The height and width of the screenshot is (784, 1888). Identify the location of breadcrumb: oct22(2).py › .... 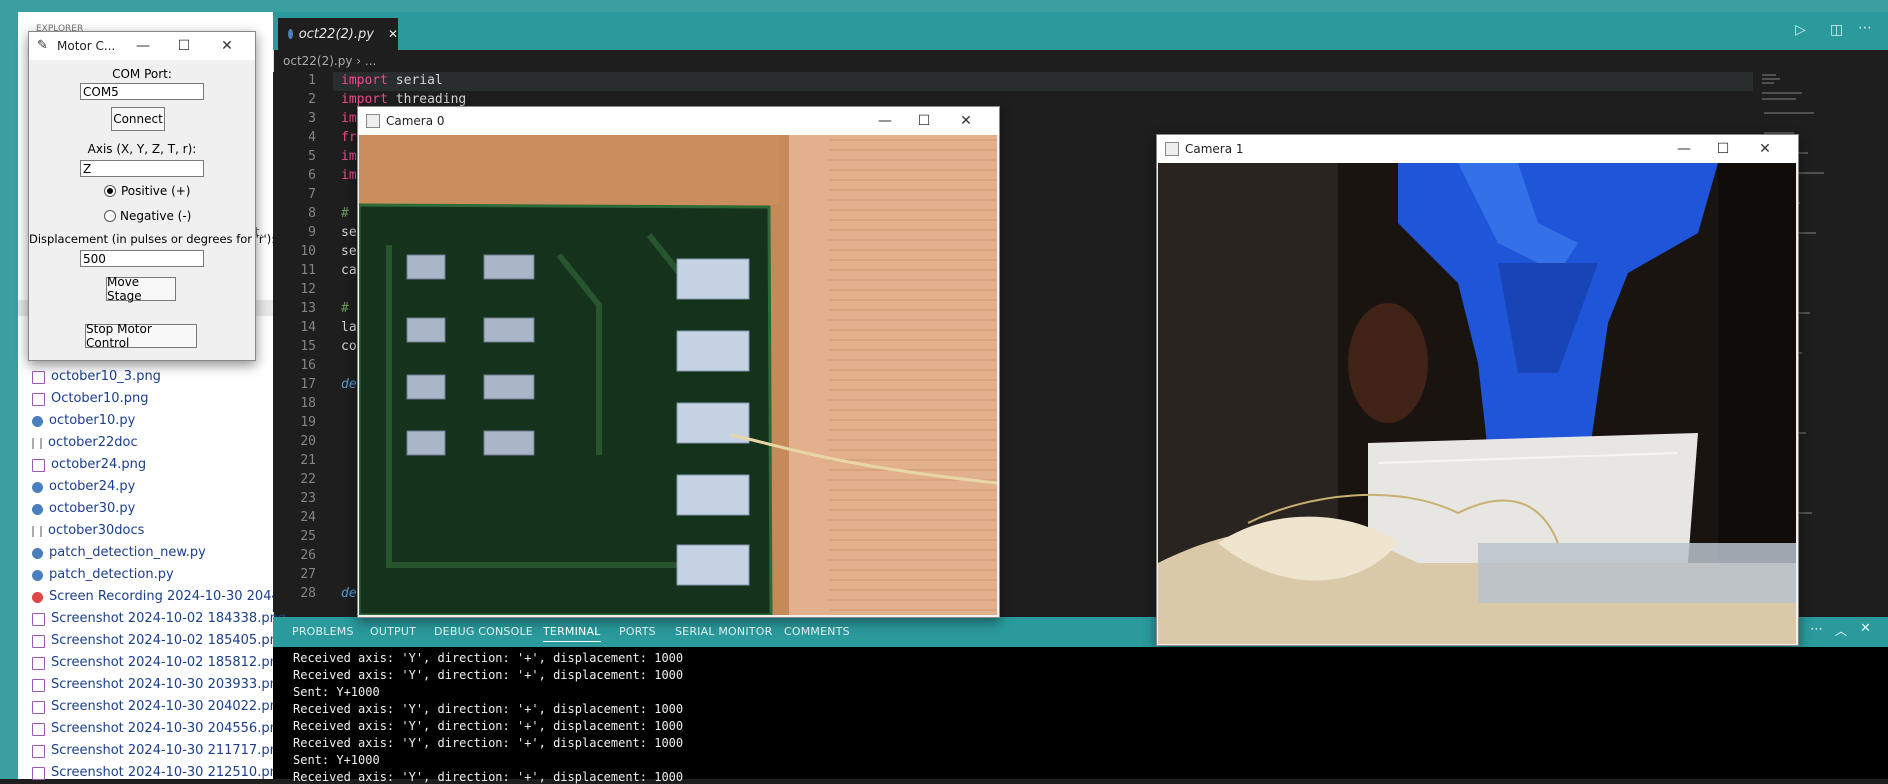
(329, 61).